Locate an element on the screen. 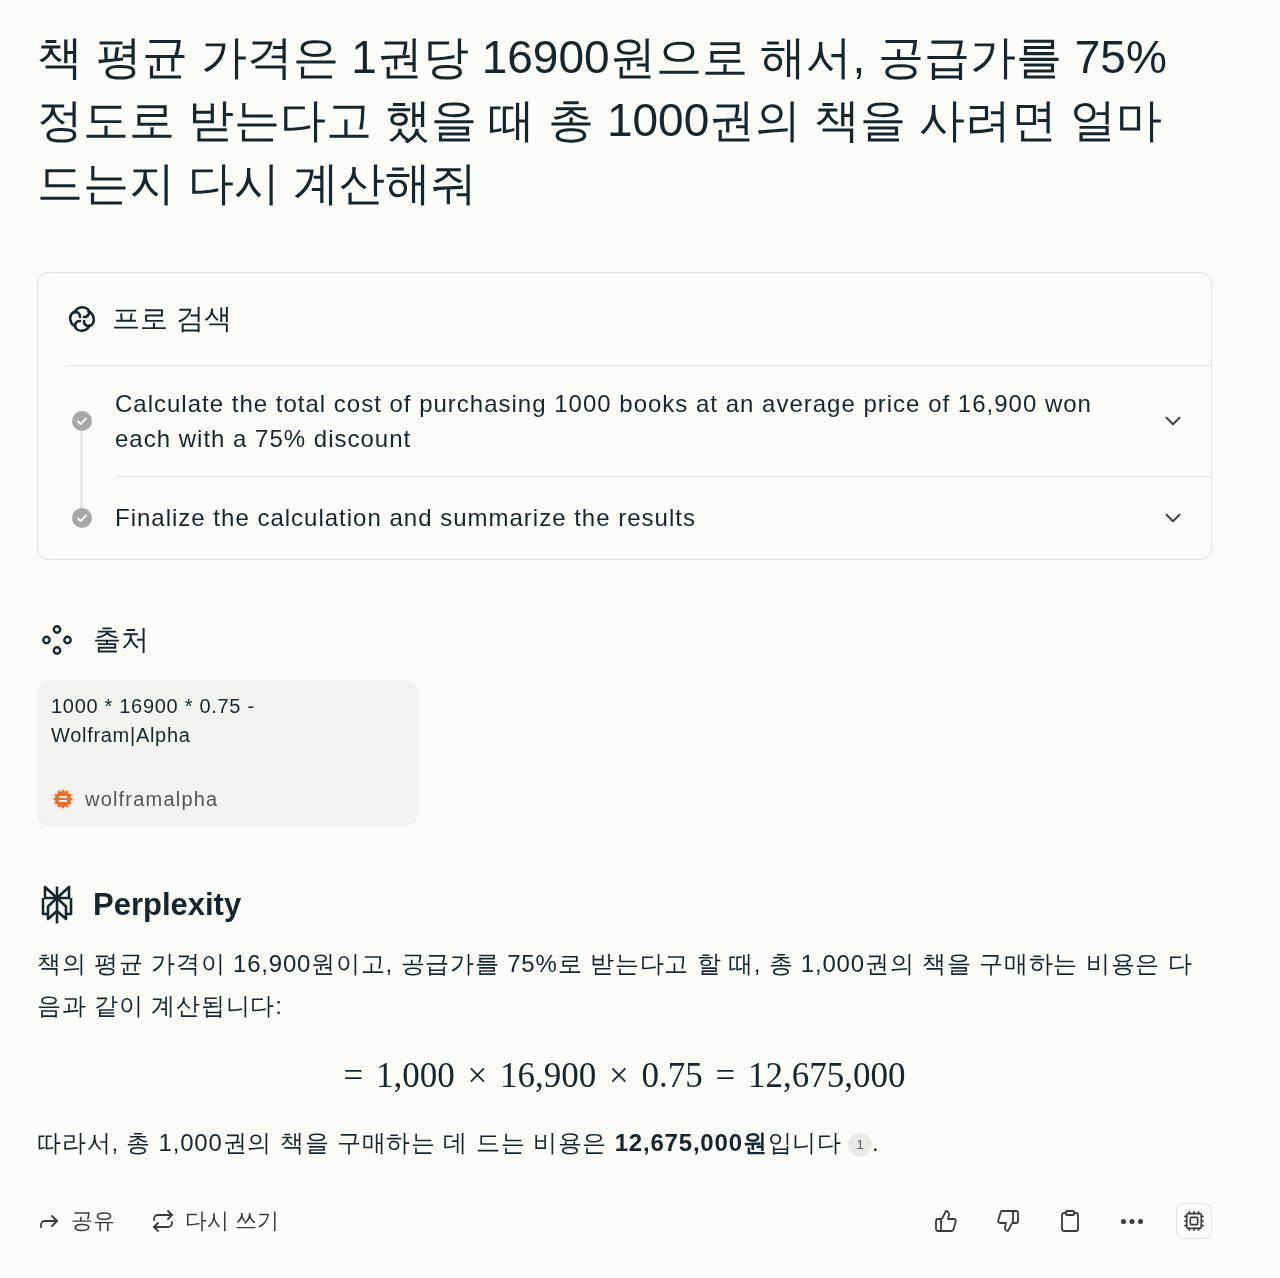 The image size is (1280, 1278). thumbs-down-icon is located at coordinates (1008, 1221).